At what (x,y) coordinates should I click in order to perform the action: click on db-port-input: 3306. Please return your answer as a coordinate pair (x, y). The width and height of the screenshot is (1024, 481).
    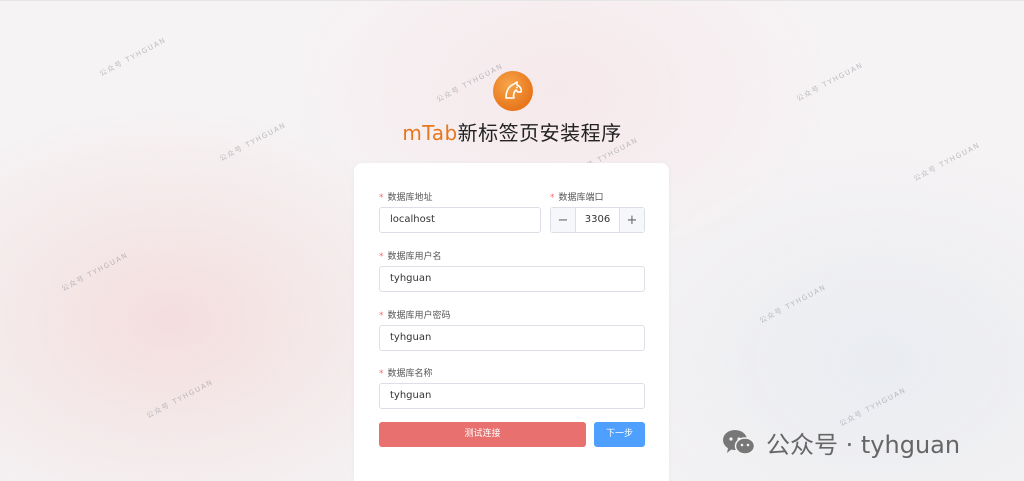
    Looking at the image, I should click on (597, 220).